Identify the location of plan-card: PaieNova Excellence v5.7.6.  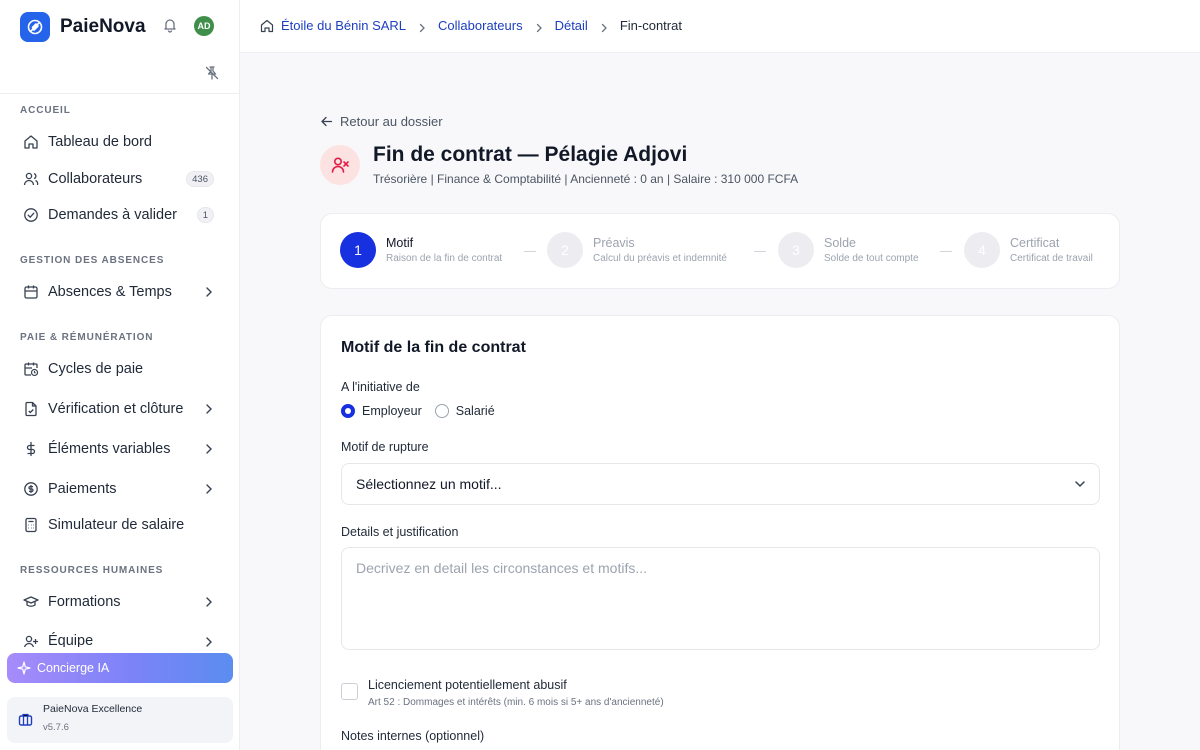
(120, 720).